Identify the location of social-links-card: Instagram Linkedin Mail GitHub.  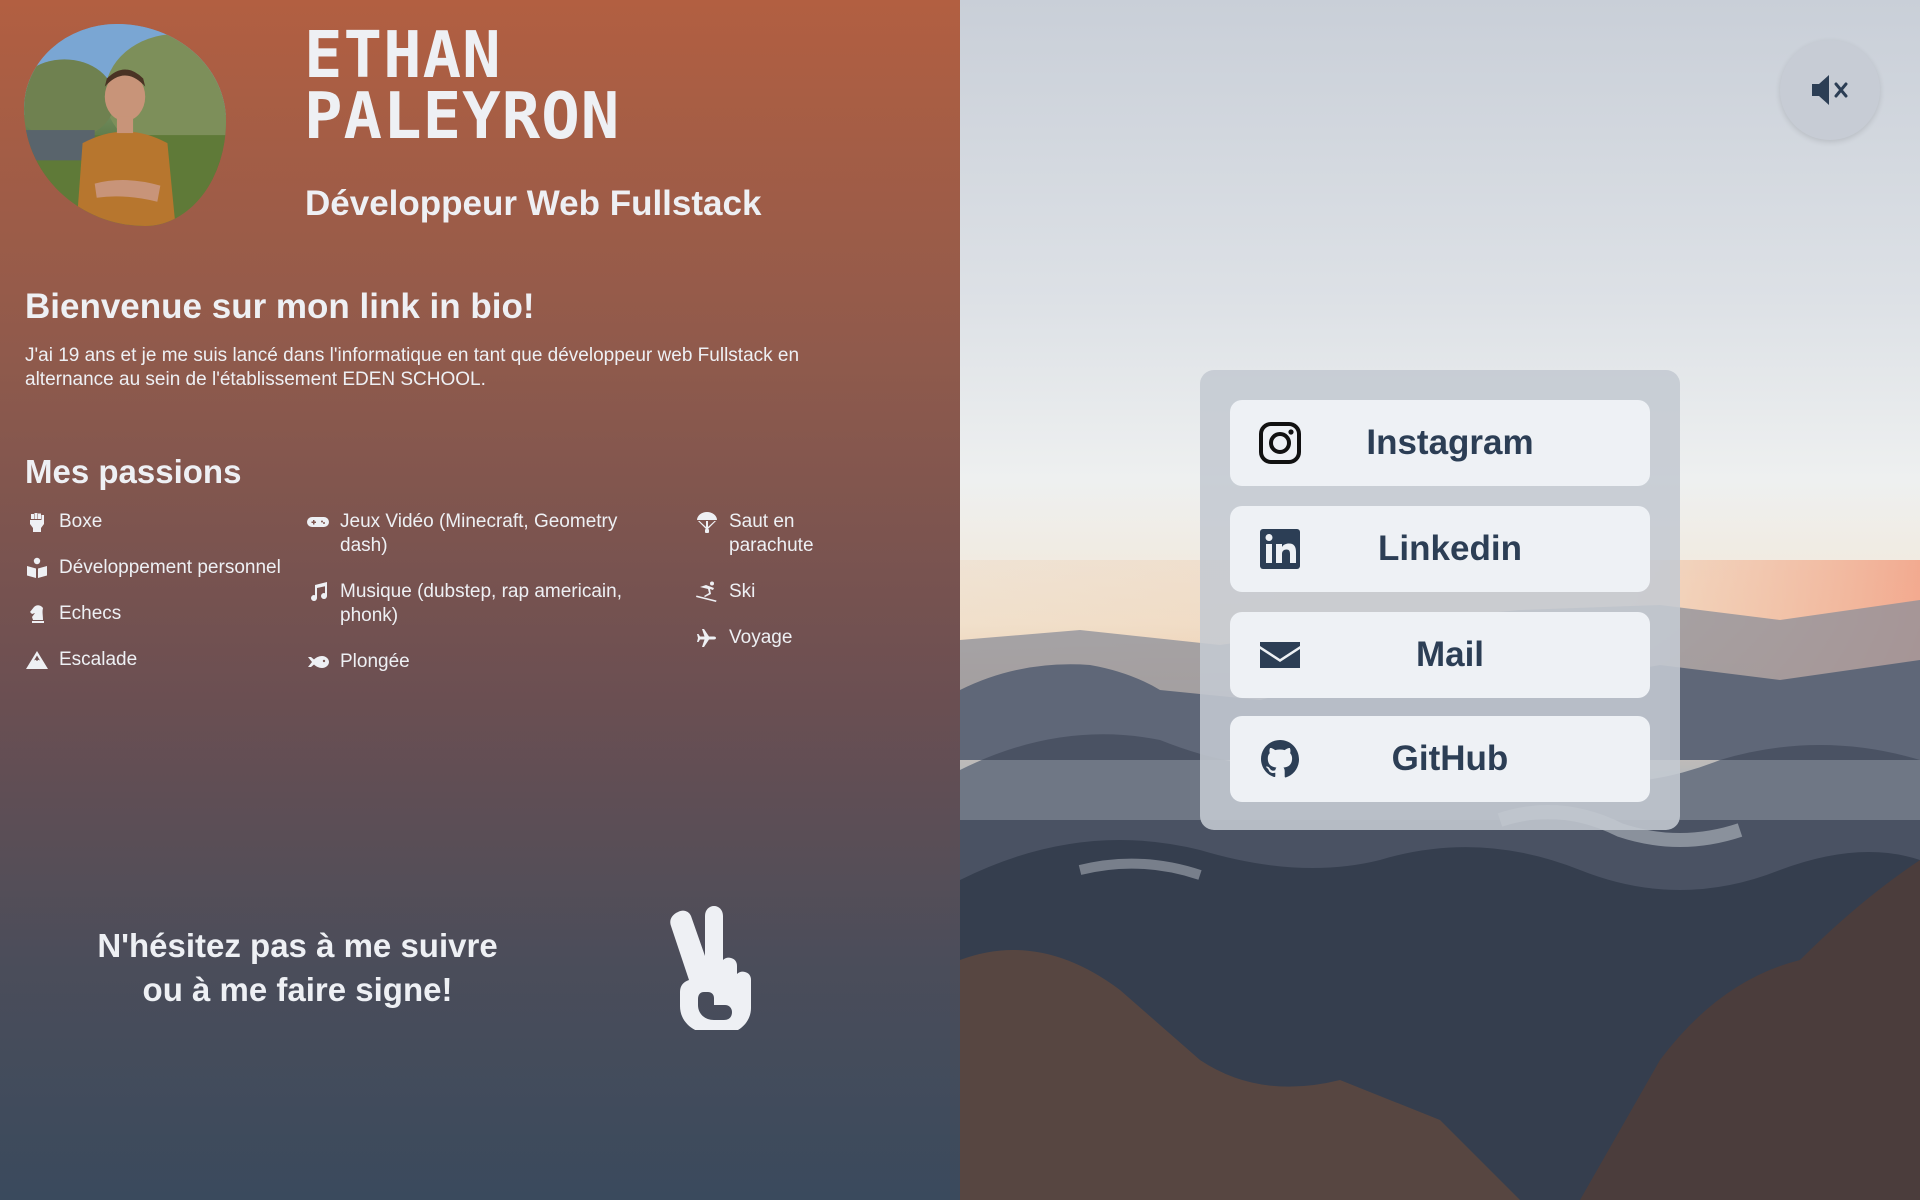
(1440, 600).